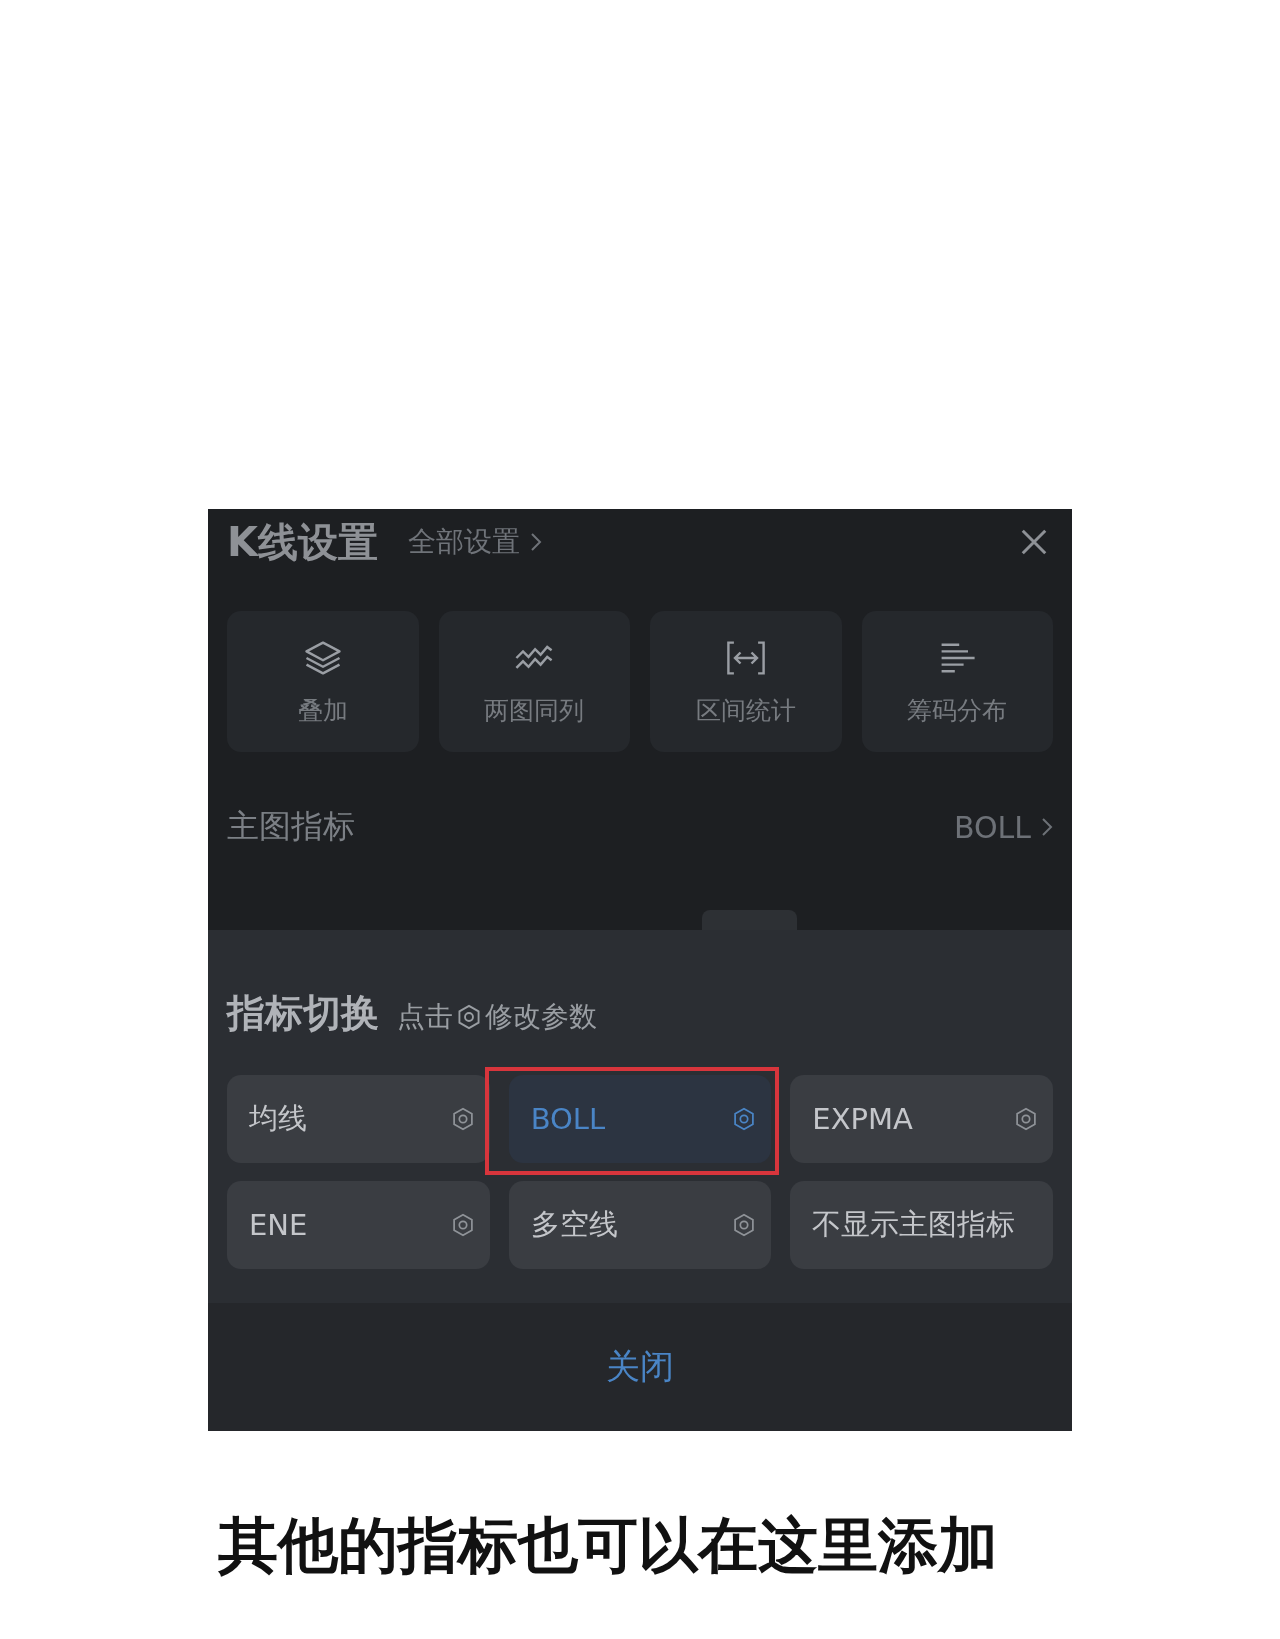 This screenshot has height=1639, width=1280. What do you see at coordinates (640, 1367) in the screenshot?
I see `close-button: 关闭` at bounding box center [640, 1367].